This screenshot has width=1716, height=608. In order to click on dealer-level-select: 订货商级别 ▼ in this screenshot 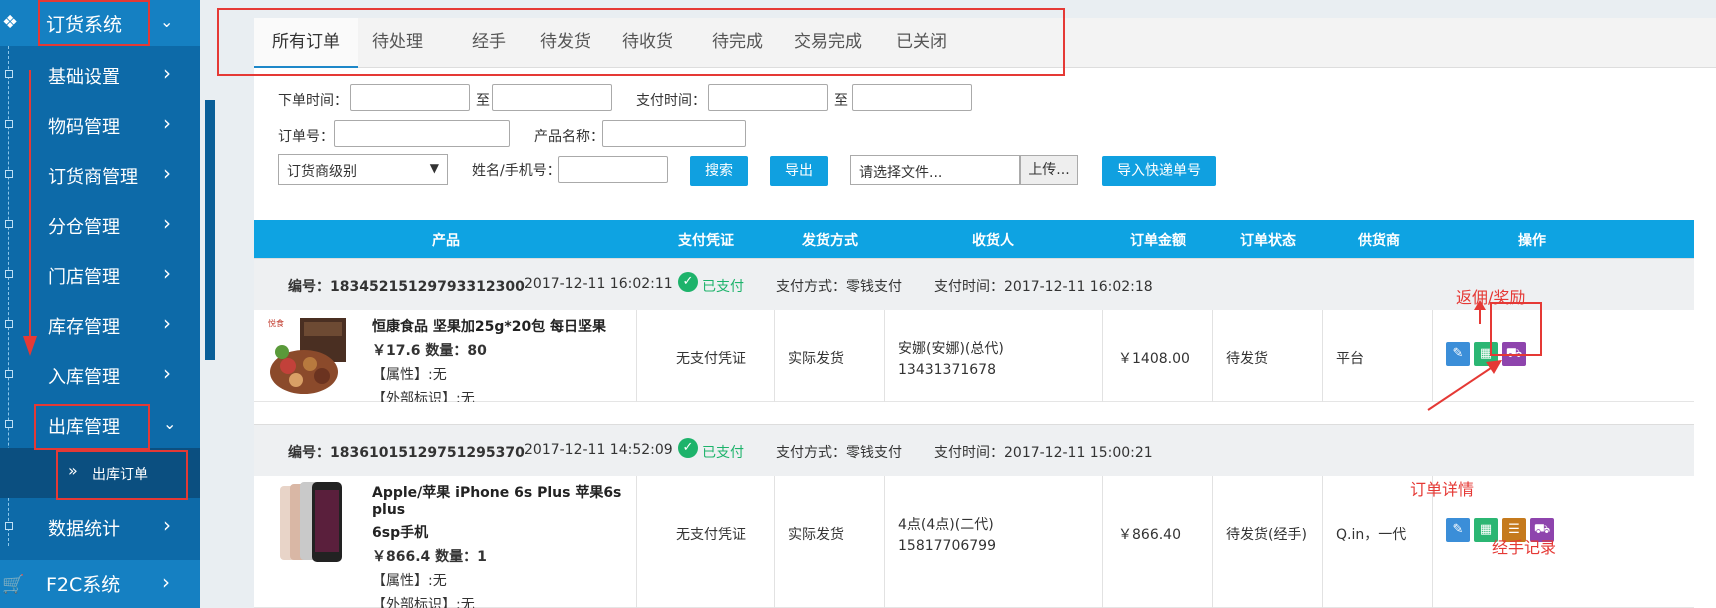, I will do `click(363, 169)`.